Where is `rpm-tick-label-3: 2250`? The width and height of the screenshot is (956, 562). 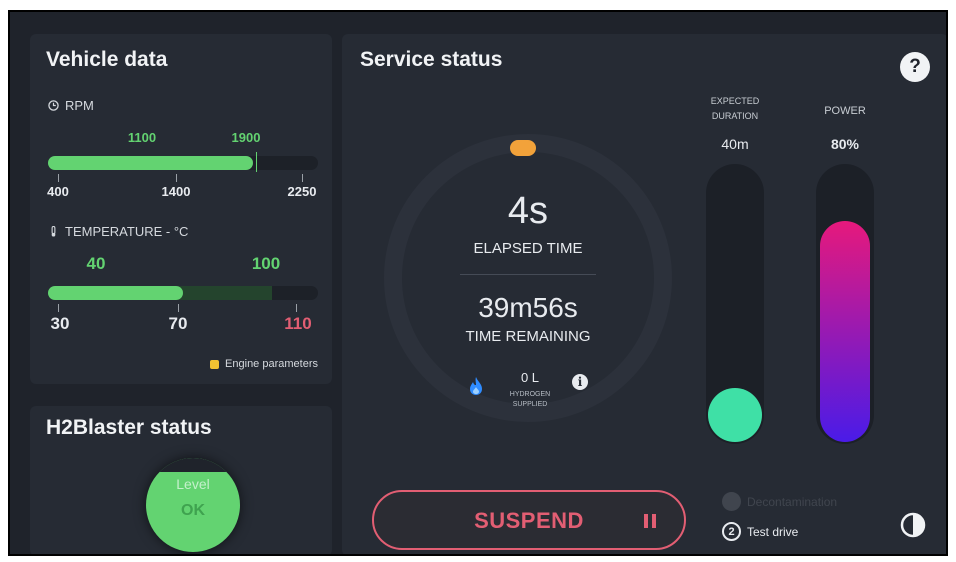
rpm-tick-label-3: 2250 is located at coordinates (302, 191).